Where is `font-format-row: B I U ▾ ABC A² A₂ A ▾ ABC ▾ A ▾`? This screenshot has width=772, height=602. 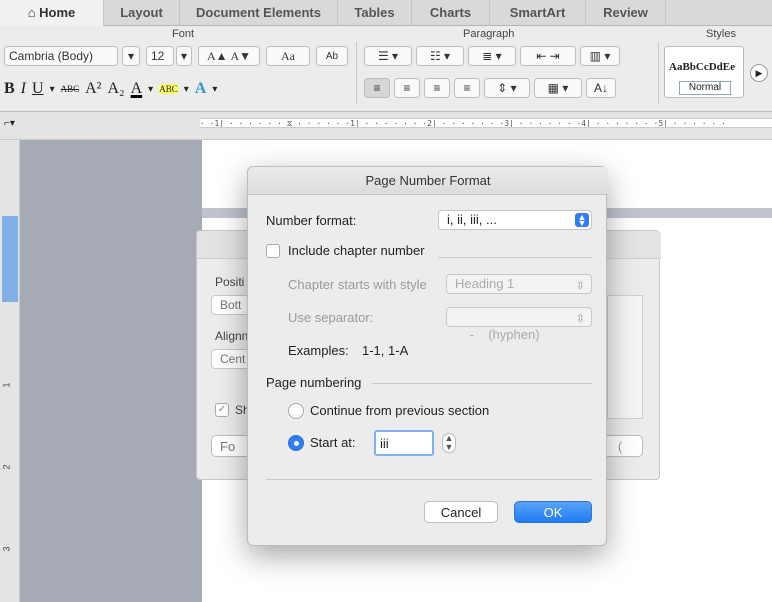 font-format-row: B I U ▾ ABC A² A₂ A ▾ ABC ▾ A ▾ is located at coordinates (178, 89).